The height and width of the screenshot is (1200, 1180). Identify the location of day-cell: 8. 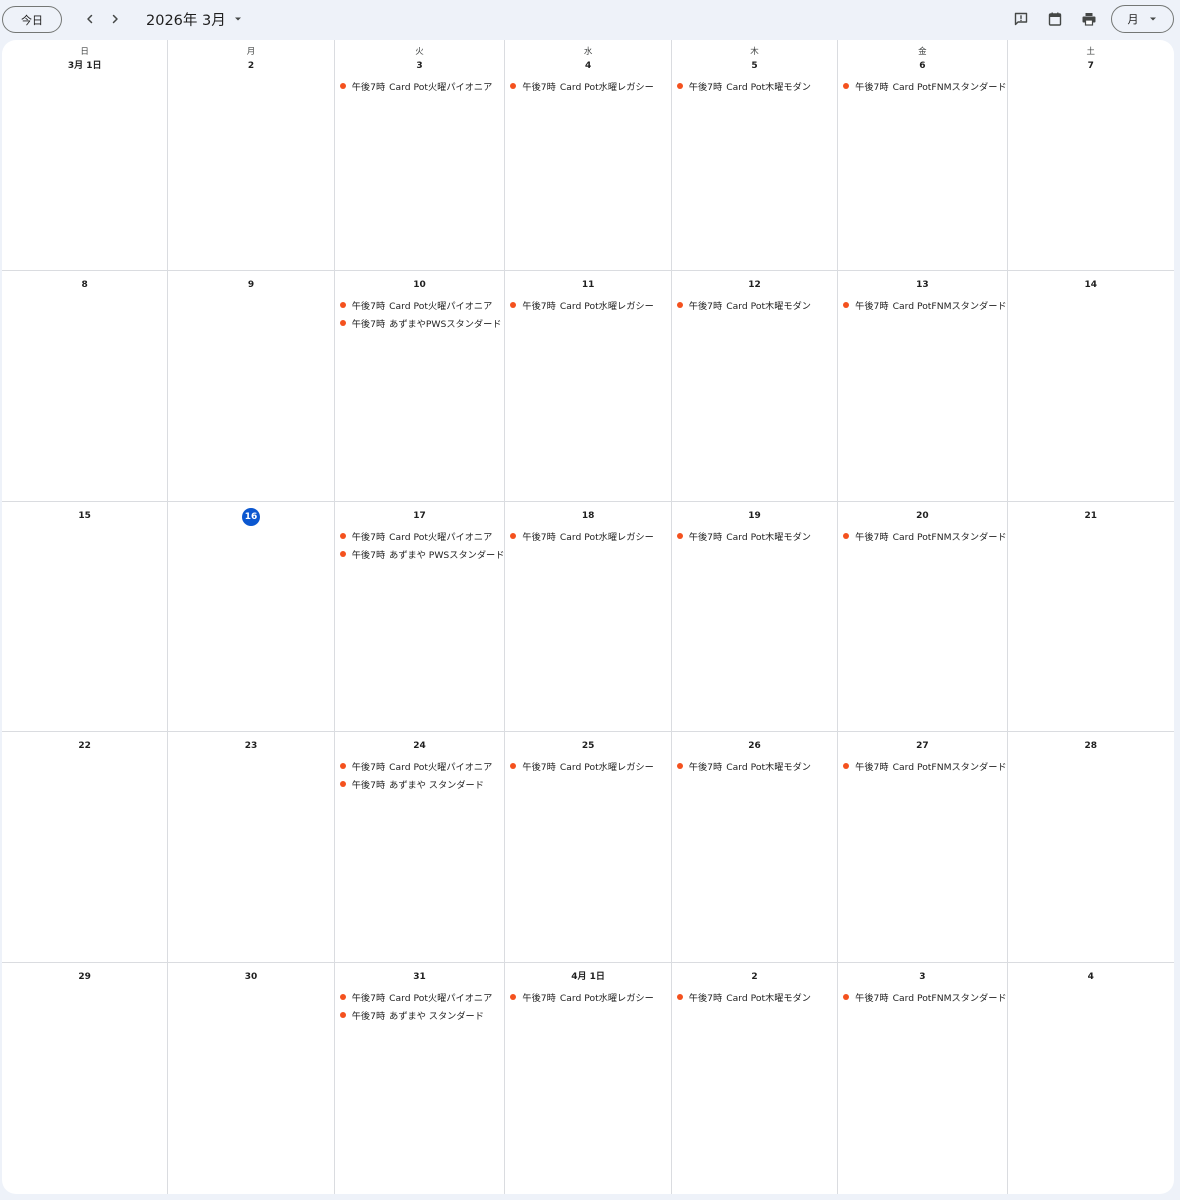
(85, 386).